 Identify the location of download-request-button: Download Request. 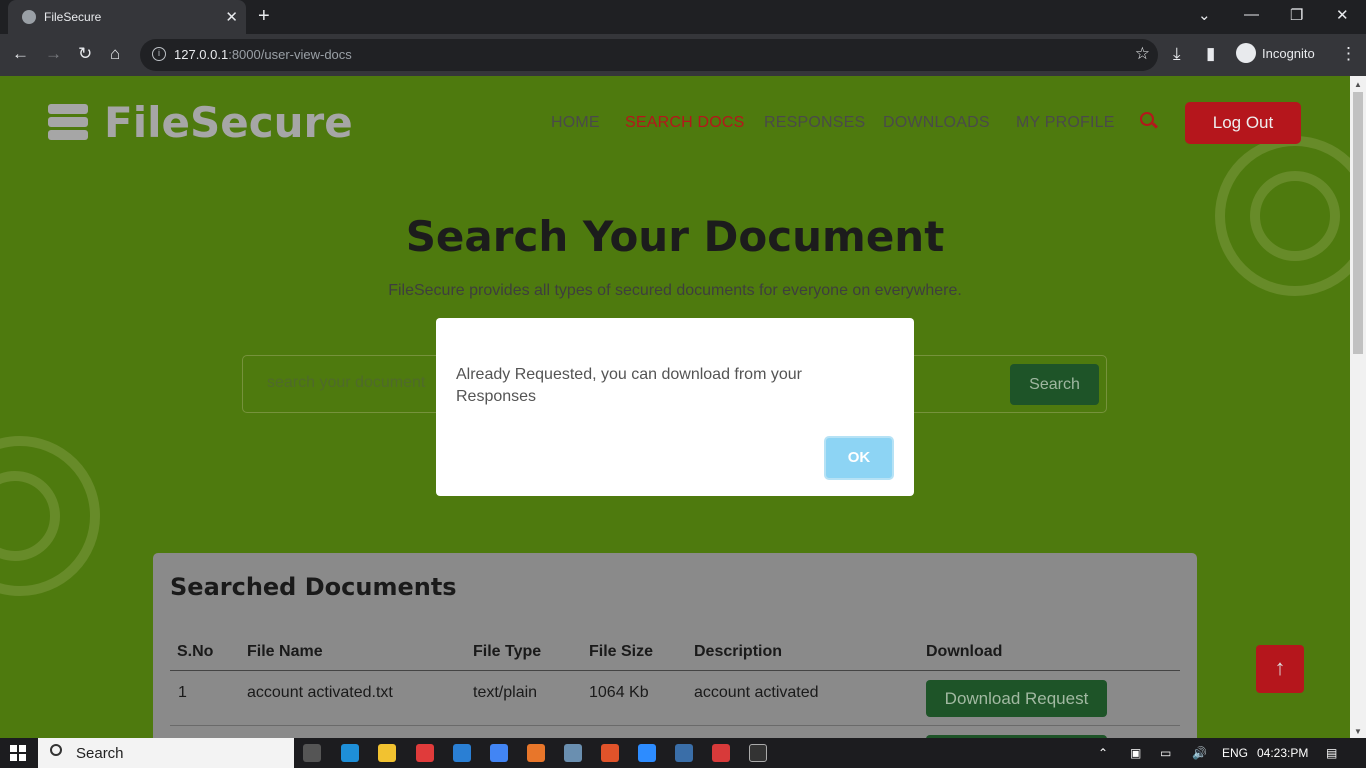
(1016, 698).